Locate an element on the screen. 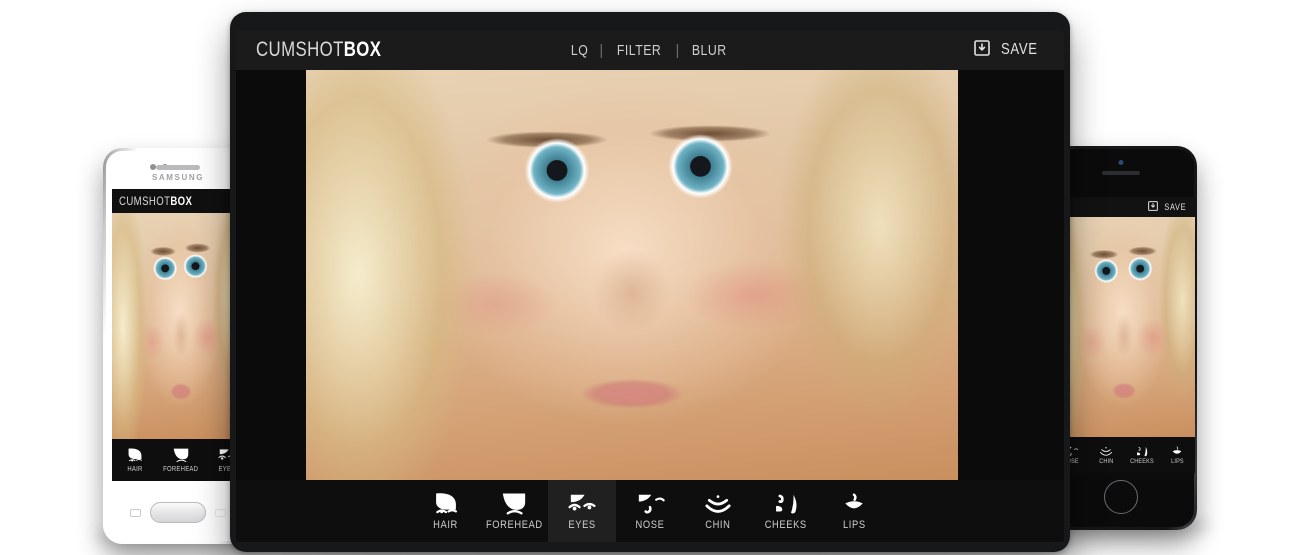 This screenshot has width=1300, height=555. tool-label: NOSE is located at coordinates (650, 524).